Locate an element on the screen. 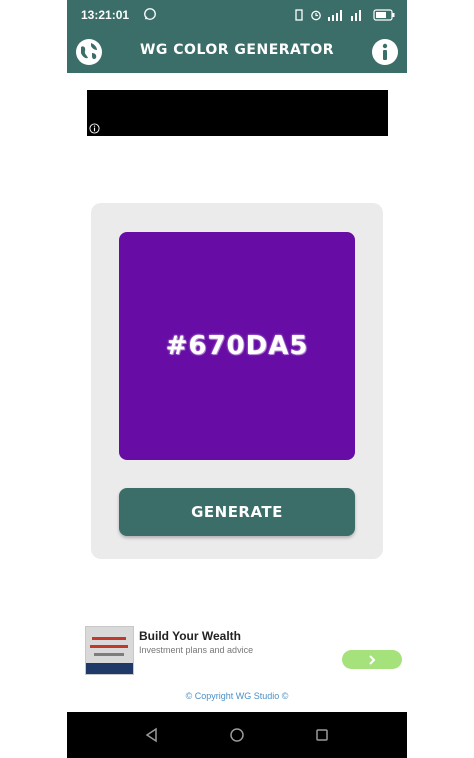 The image size is (474, 758). chevron-right-icon is located at coordinates (372, 659).